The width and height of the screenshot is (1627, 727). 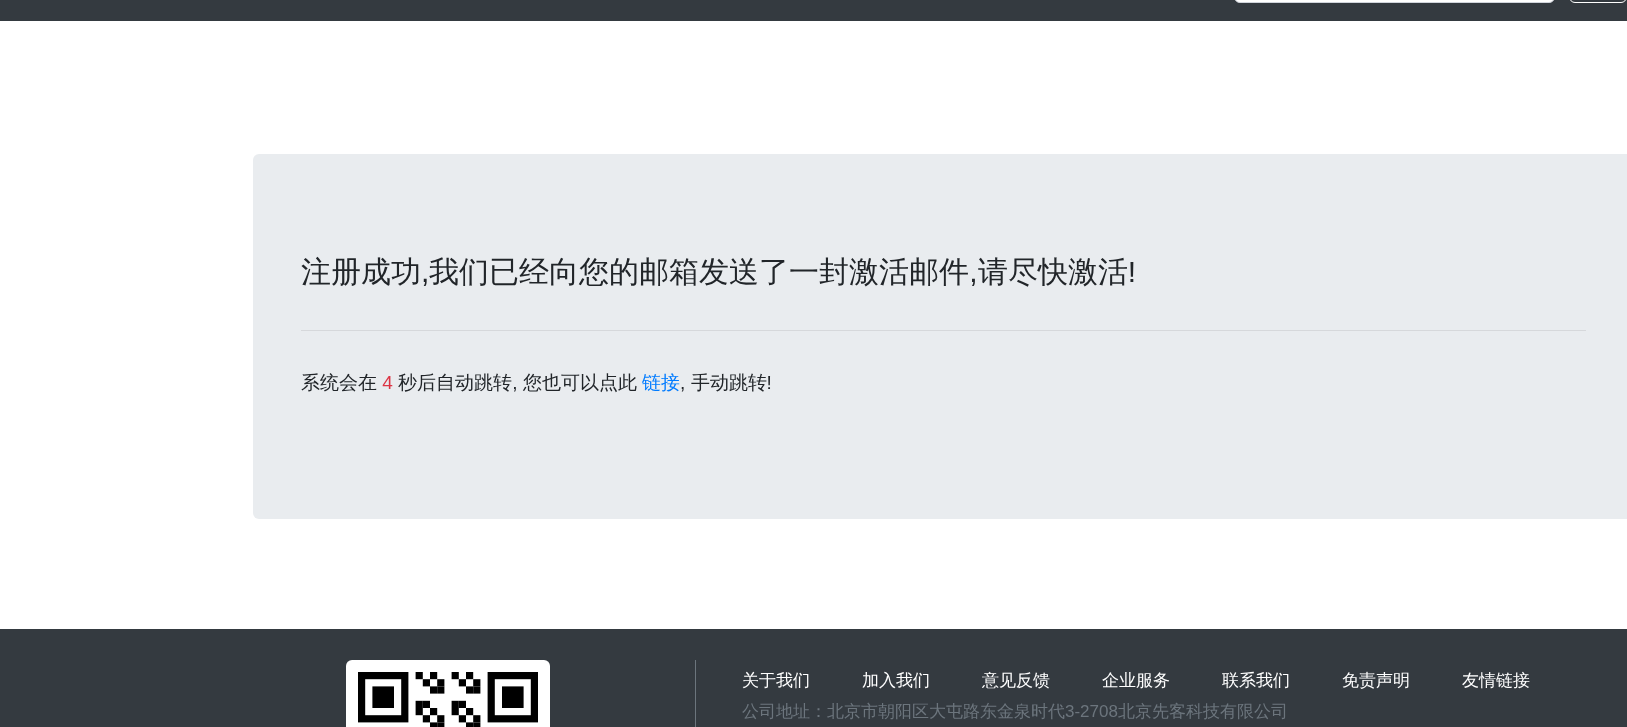 What do you see at coordinates (537, 383) in the screenshot?
I see `redirect-message: 系统会在 4 秒后自动跳转, 您也可以点此 链接, 手动跳转!` at bounding box center [537, 383].